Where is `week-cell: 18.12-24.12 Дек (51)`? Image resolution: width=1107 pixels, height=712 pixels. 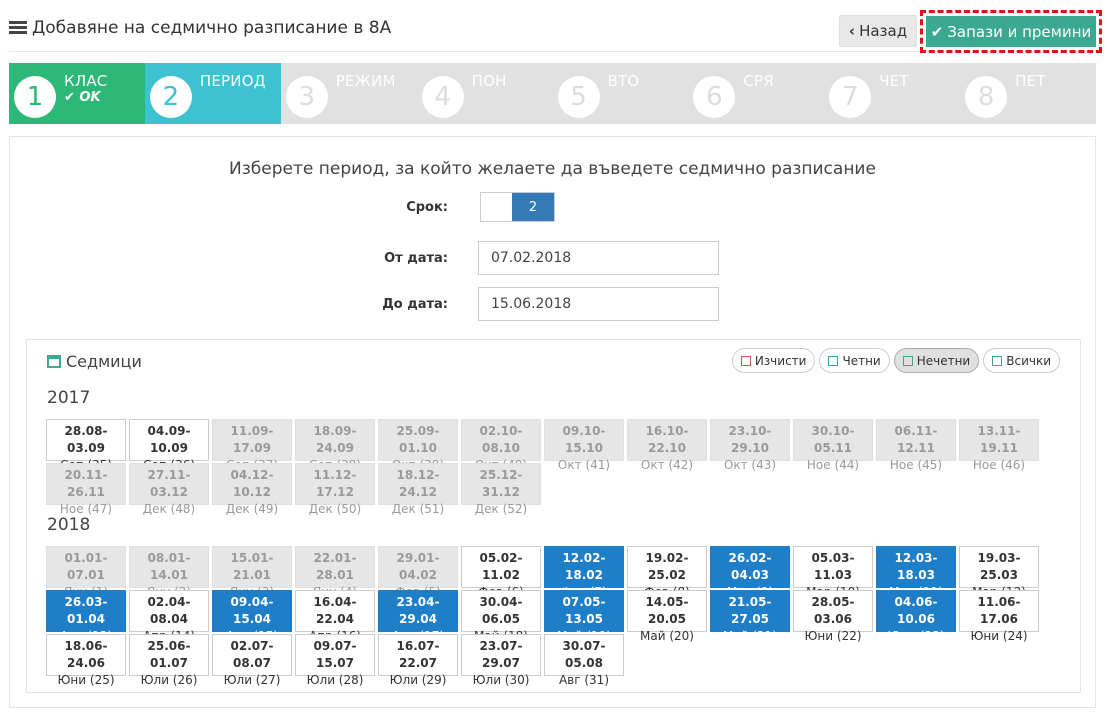
week-cell: 18.12-24.12 Дек (51) is located at coordinates (418, 489).